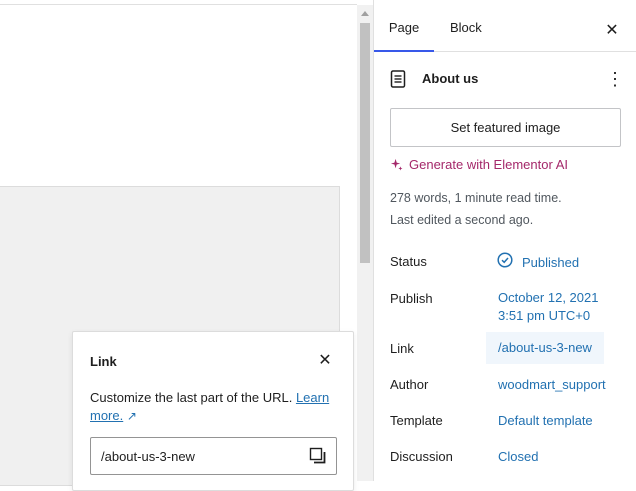  I want to click on popover-title: Link, so click(103, 361).